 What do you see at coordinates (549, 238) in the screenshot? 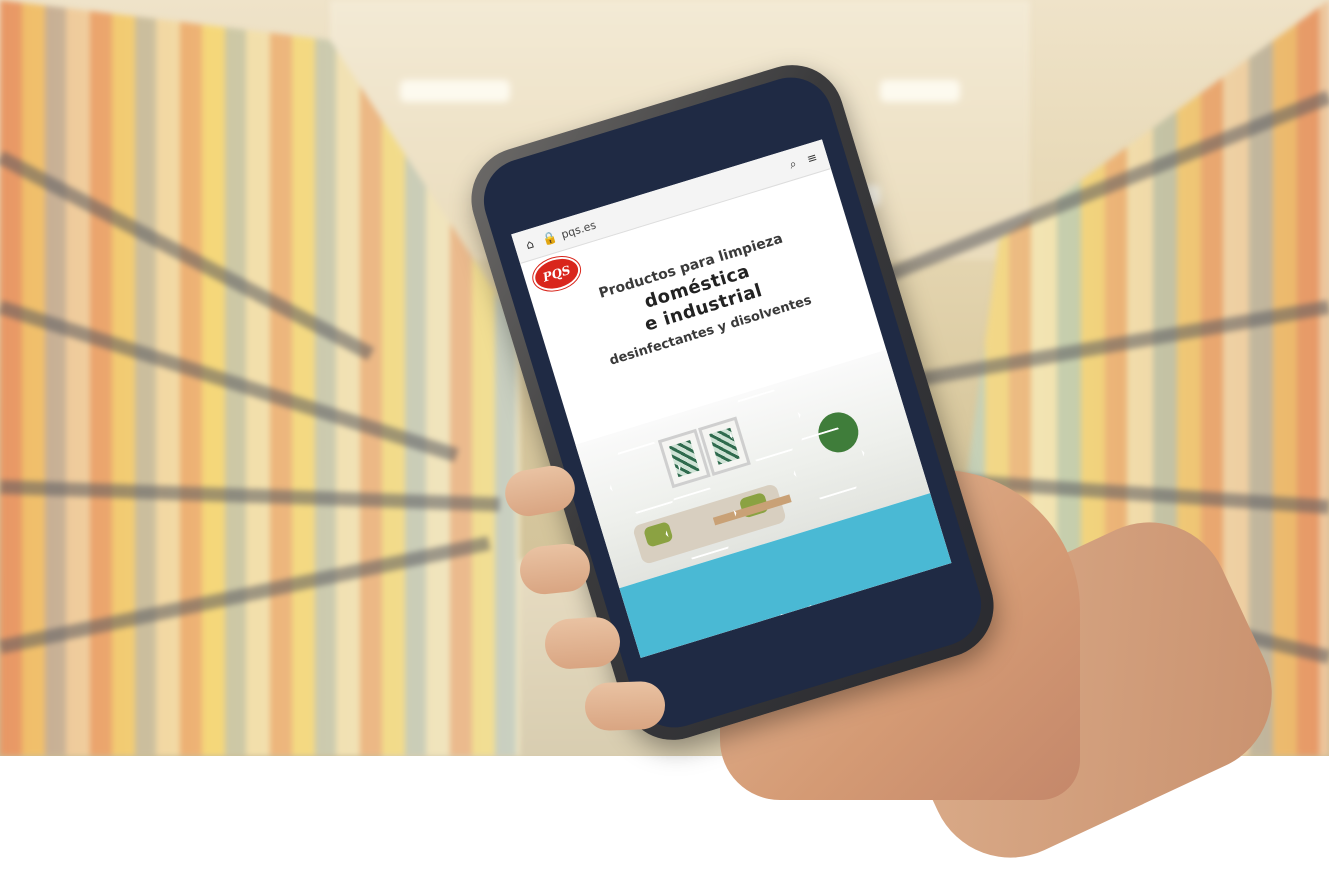
I see `lock-icon: 🔒` at bounding box center [549, 238].